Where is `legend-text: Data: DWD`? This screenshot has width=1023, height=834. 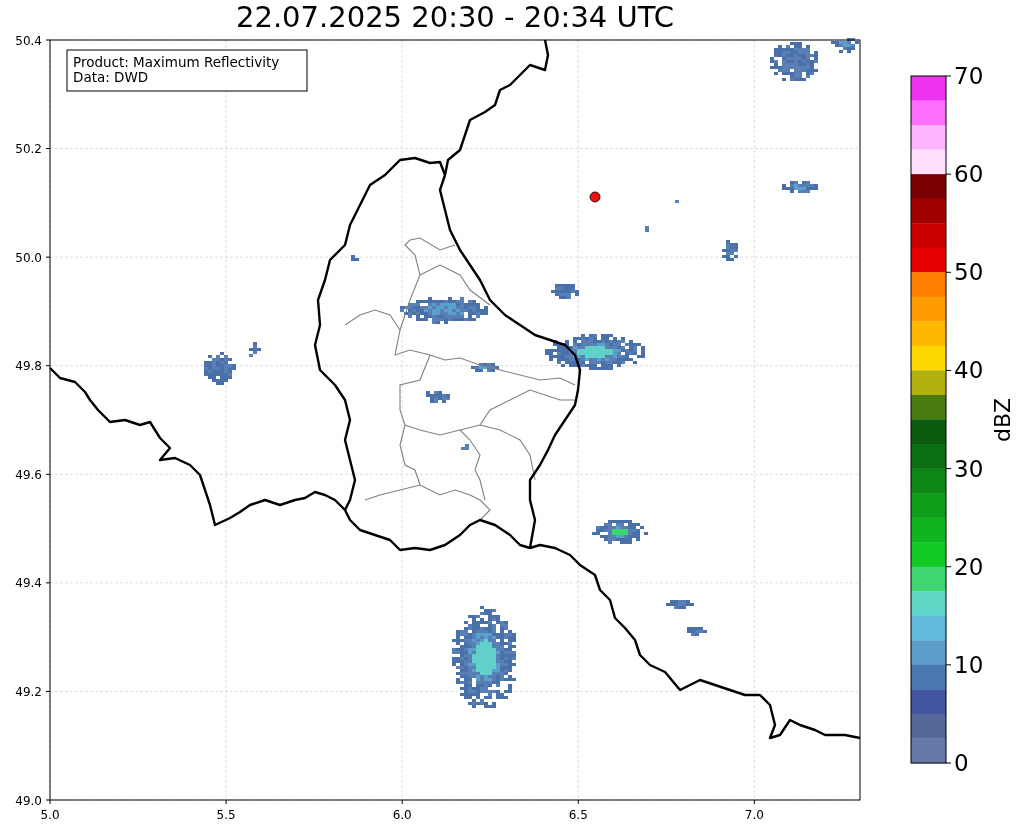
legend-text: Data: DWD is located at coordinates (111, 77).